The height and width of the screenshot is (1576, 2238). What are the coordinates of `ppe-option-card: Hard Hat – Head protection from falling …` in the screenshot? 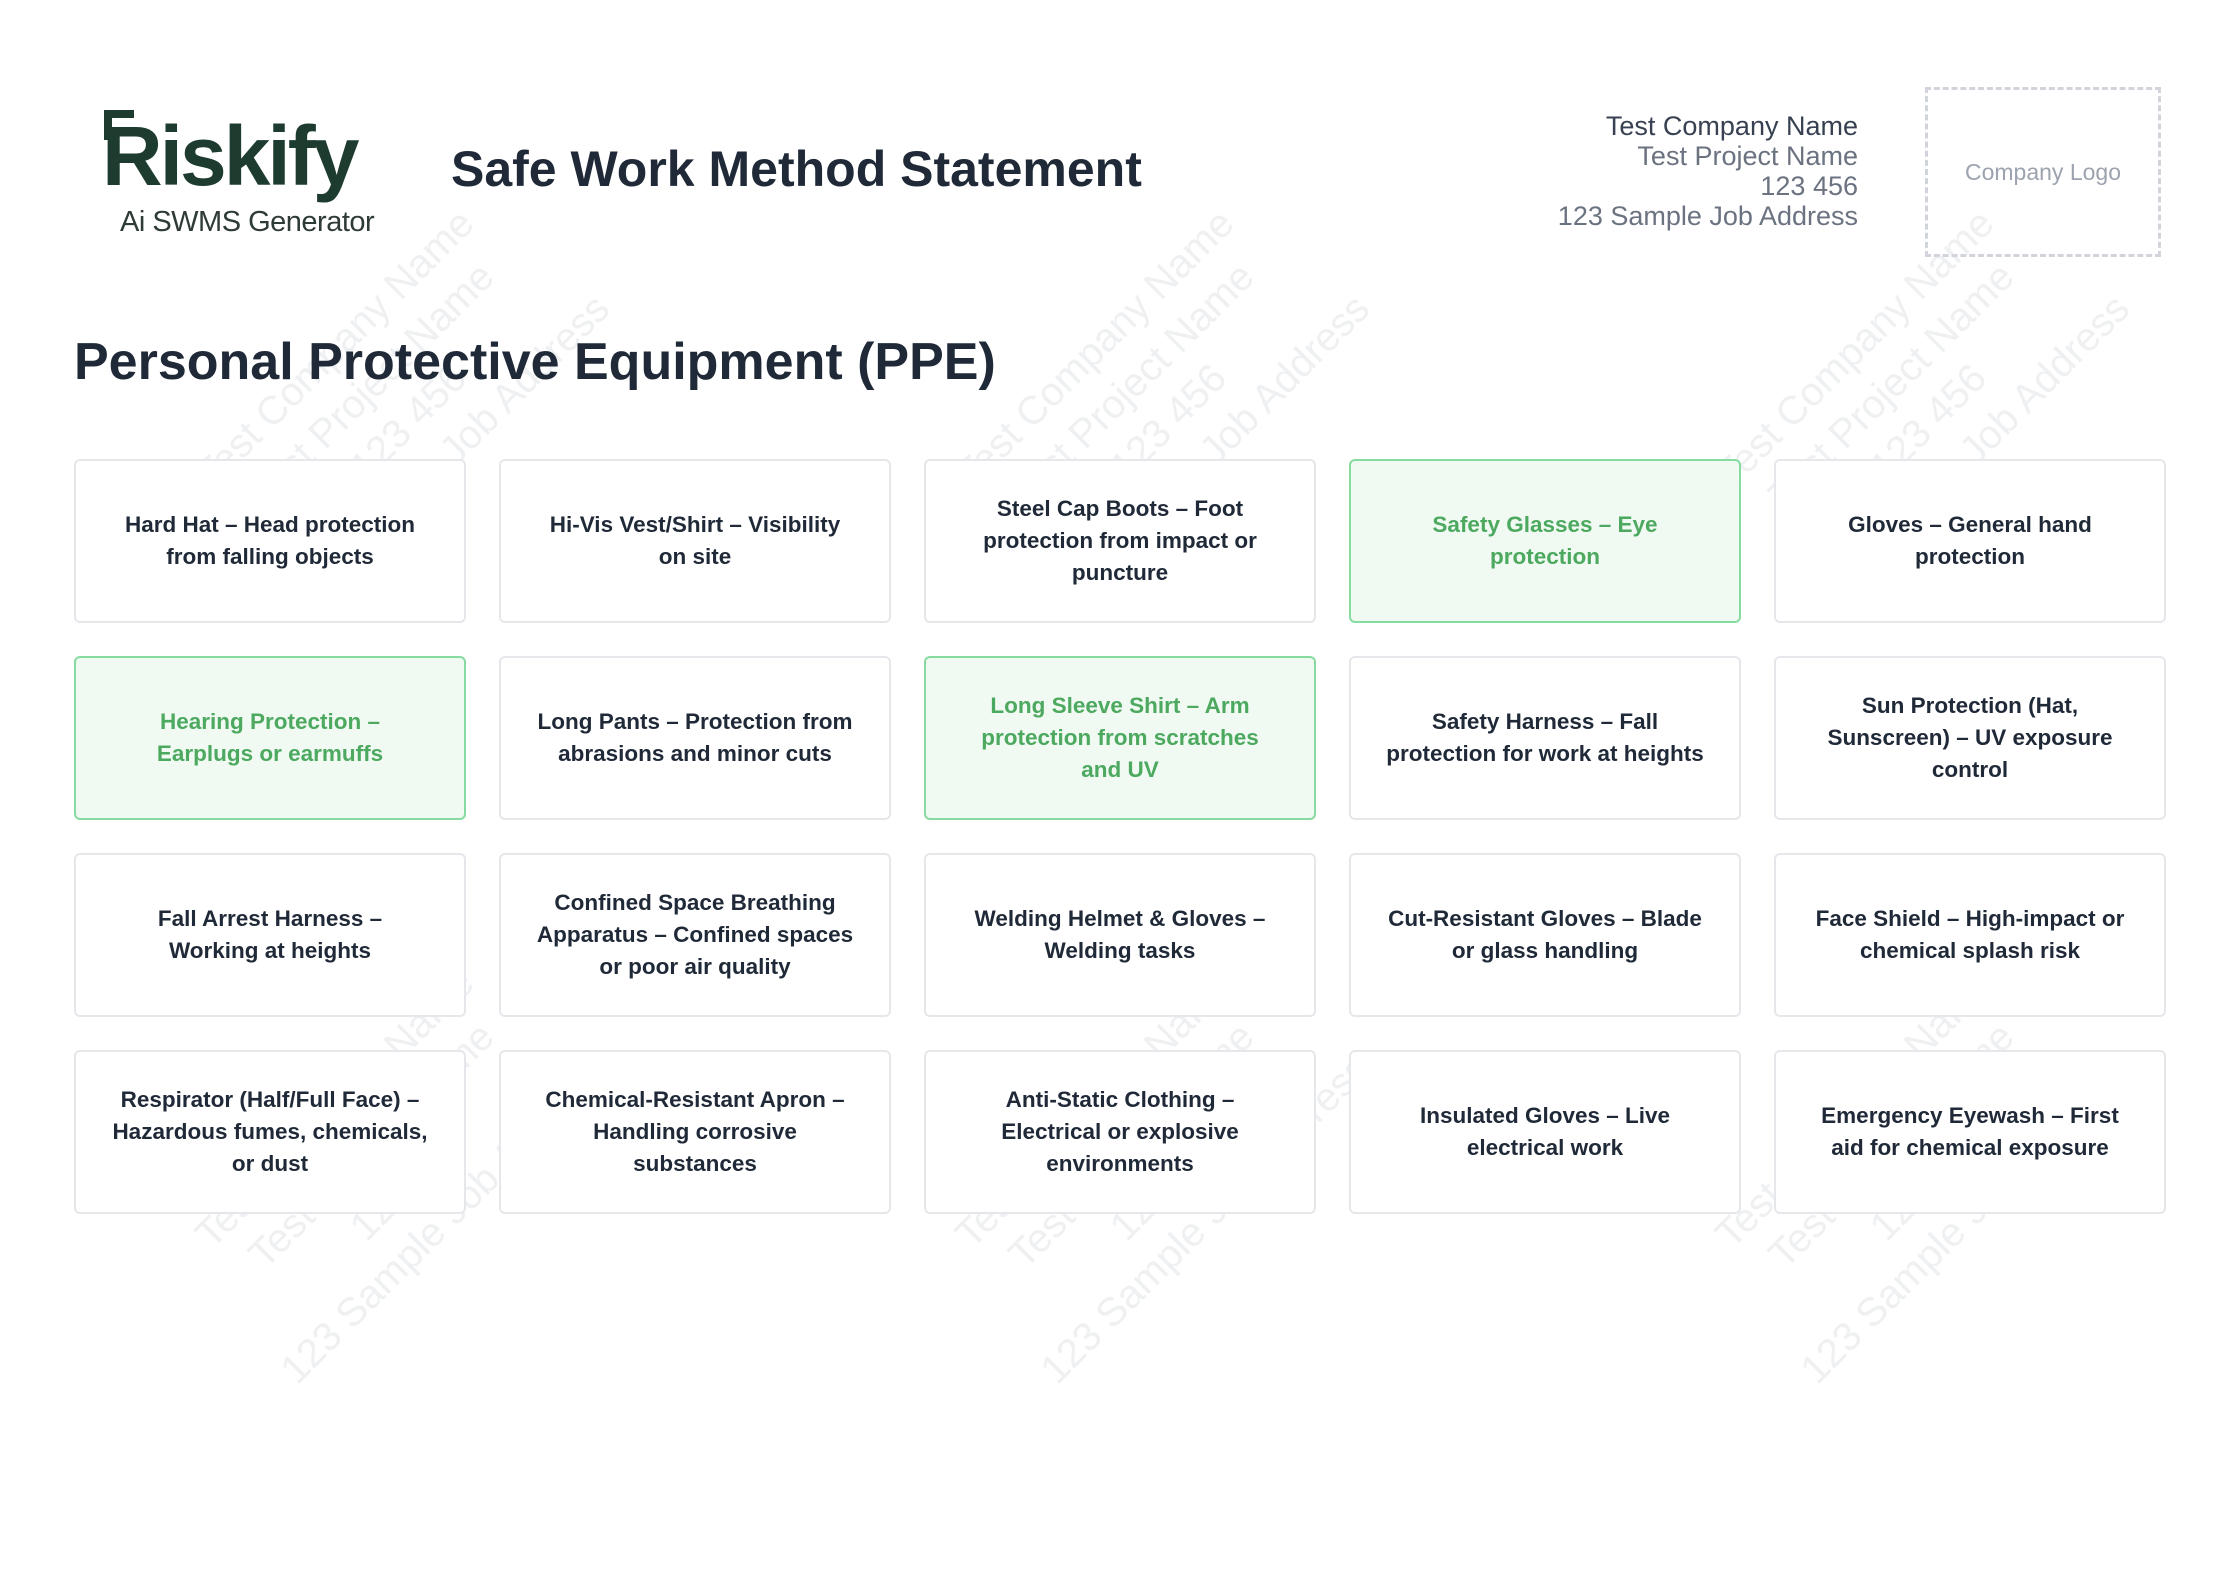 It's located at (270, 541).